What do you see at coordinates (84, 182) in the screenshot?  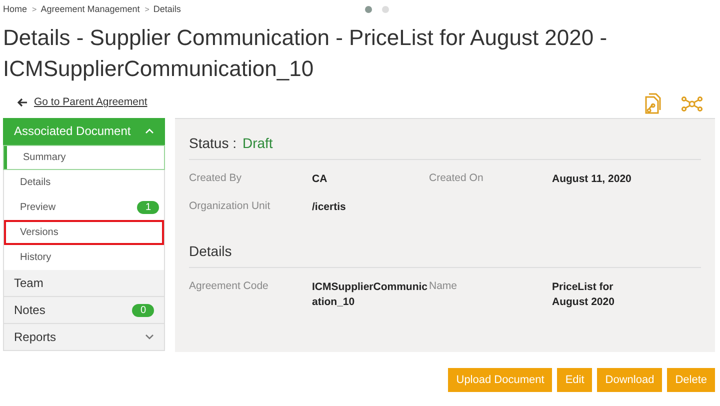 I see `sidebar-item: Details` at bounding box center [84, 182].